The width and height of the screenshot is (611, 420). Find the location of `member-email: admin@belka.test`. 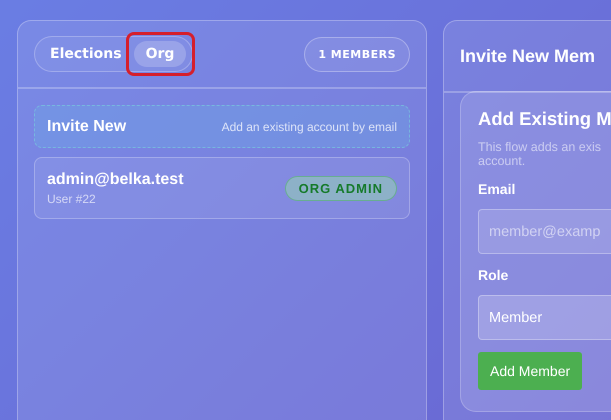

member-email: admin@belka.test is located at coordinates (115, 179).